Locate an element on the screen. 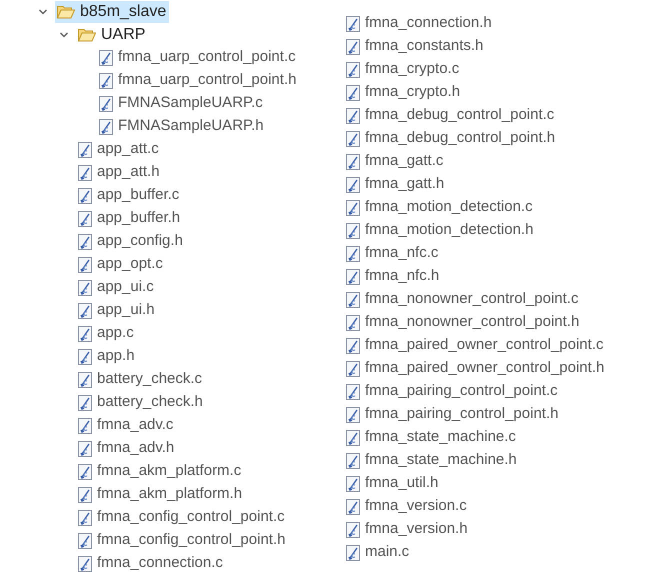 The image size is (647, 573). file-item: fmna_akm_platform.c is located at coordinates (160, 471).